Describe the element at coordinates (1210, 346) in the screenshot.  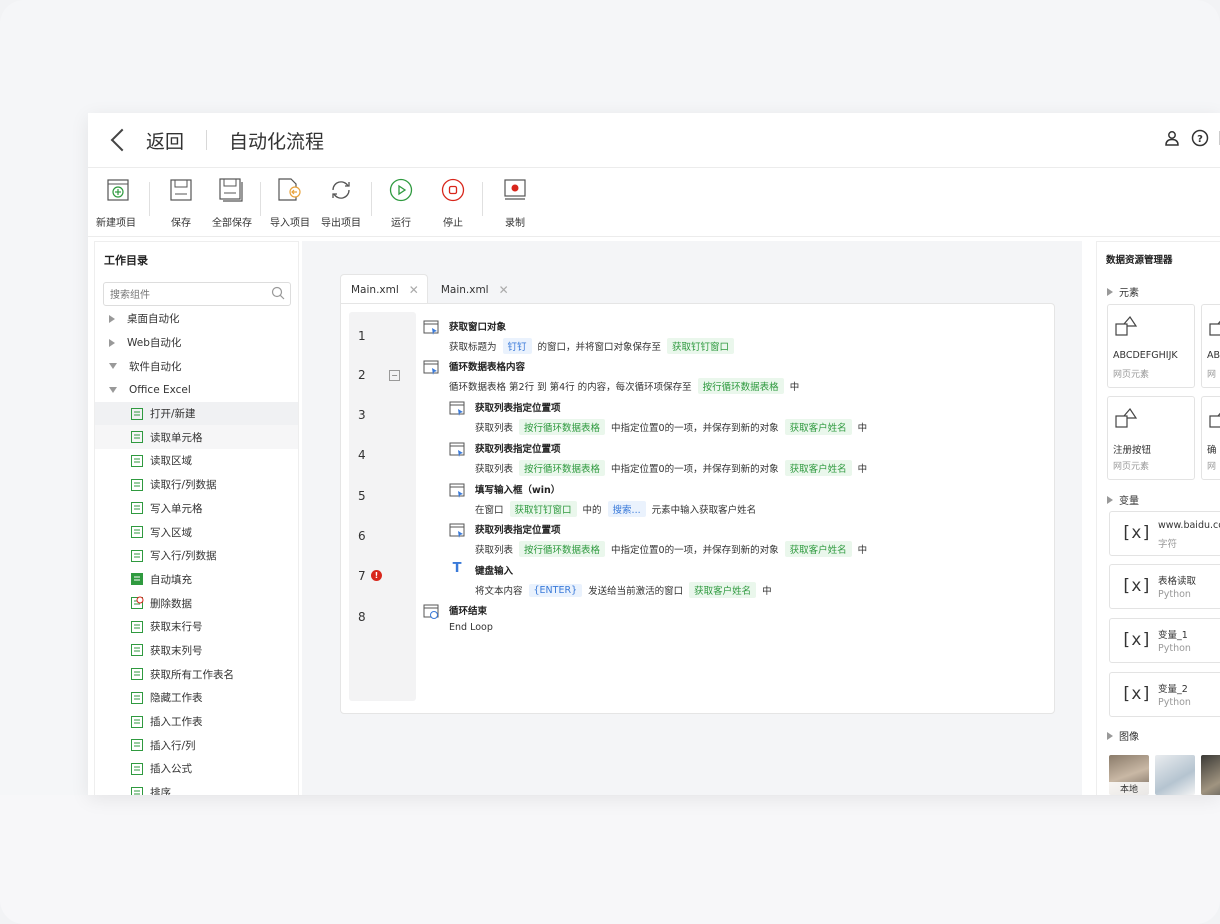
I see `element-card: AB 网` at that location.